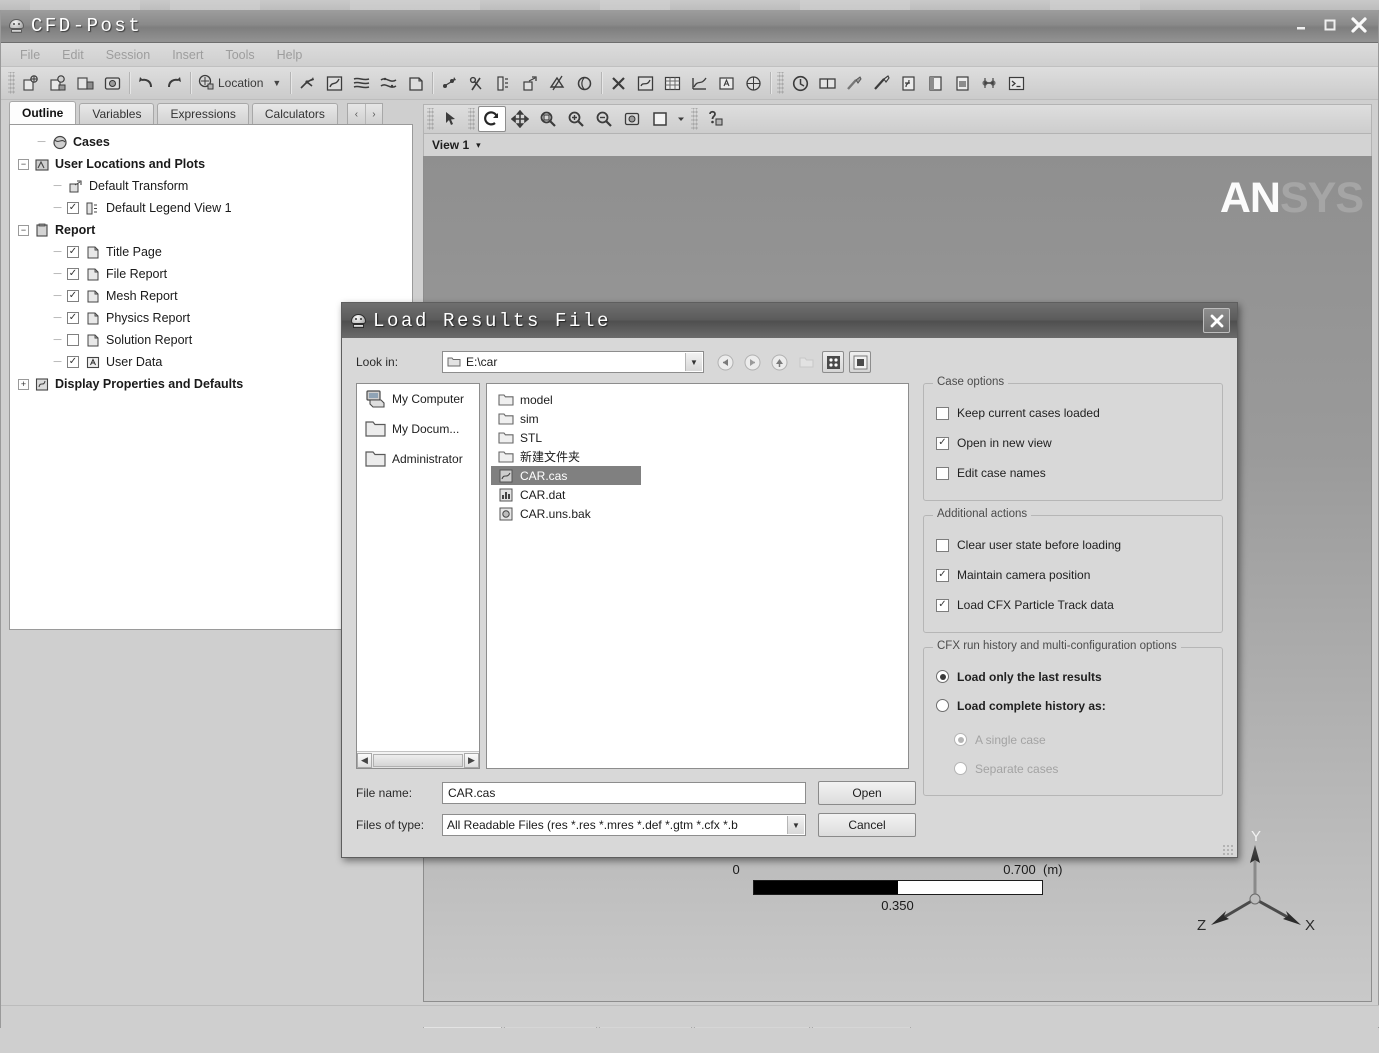 This screenshot has width=1379, height=1053. Describe the element at coordinates (697, 513) in the screenshot. I see `file-list-item: CAR.uns.bak` at that location.